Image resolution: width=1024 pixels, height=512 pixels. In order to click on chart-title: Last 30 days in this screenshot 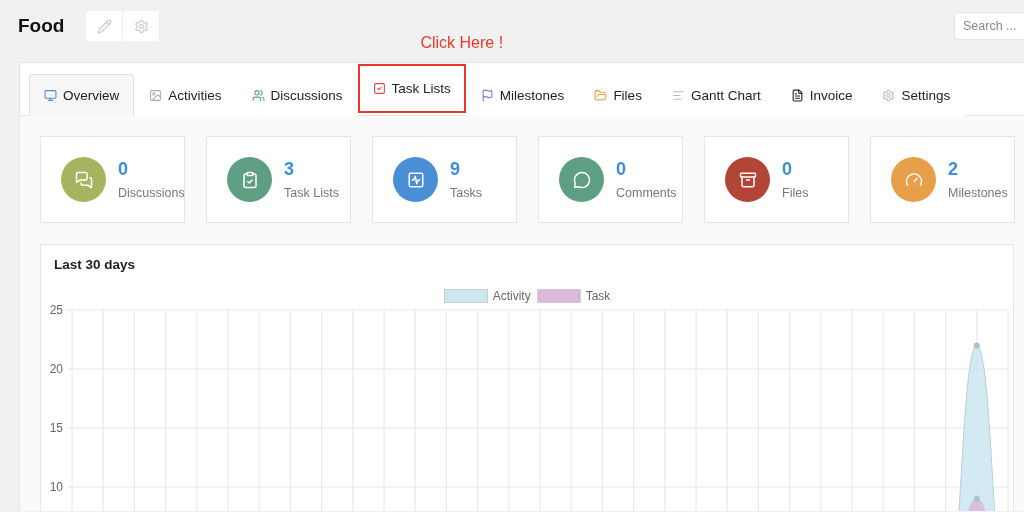, I will do `click(95, 264)`.